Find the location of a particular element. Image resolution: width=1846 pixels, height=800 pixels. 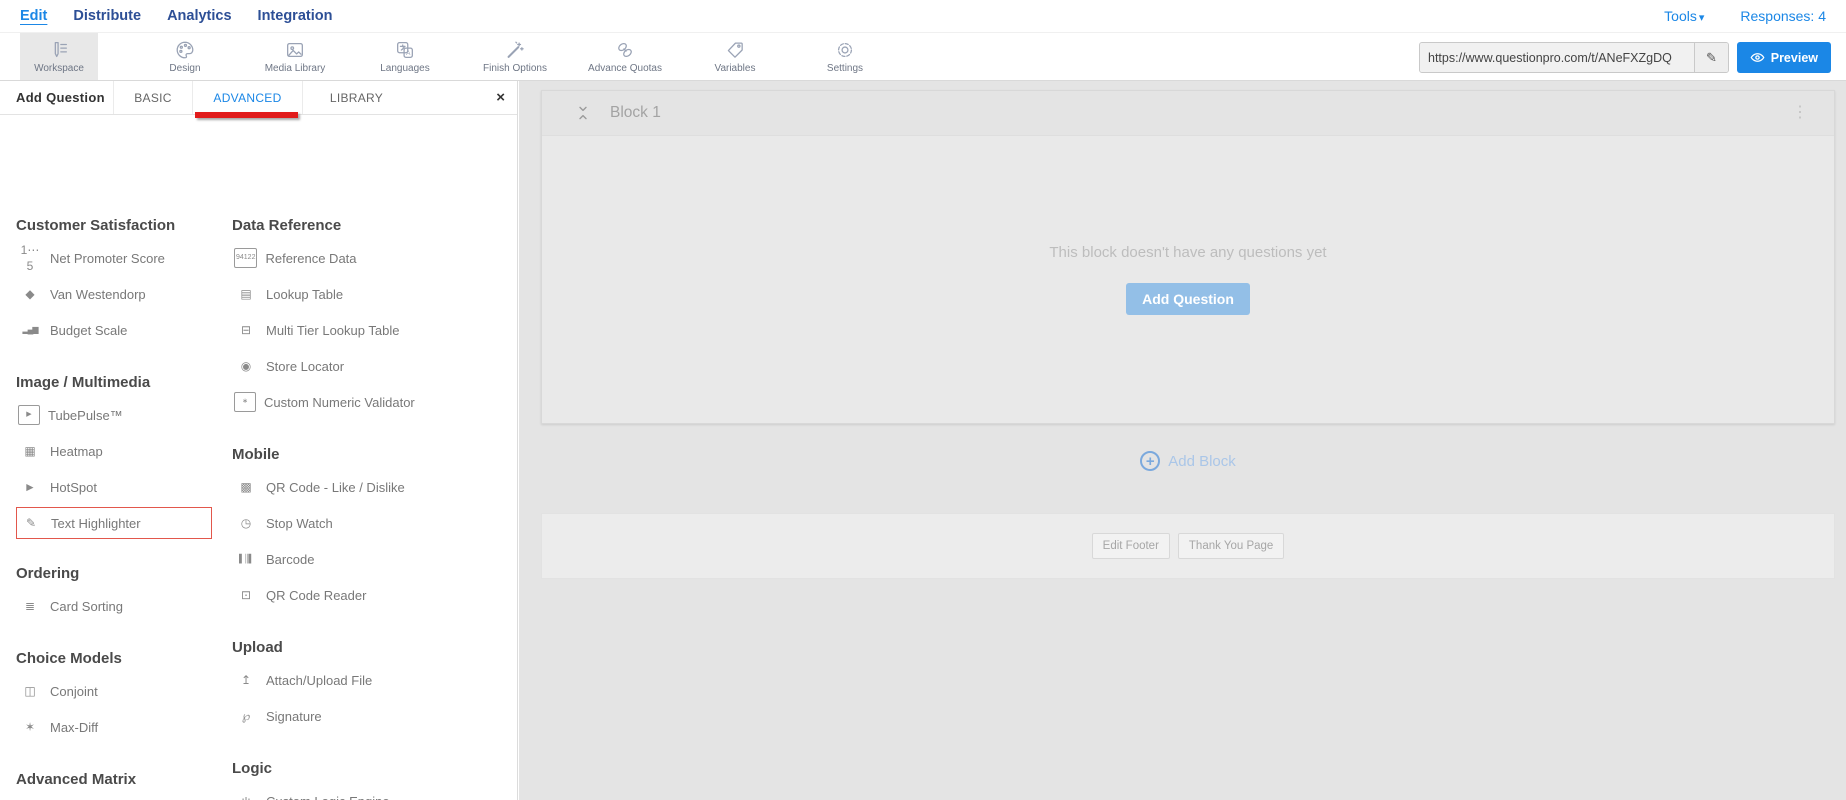

add-block-button: + Add Block is located at coordinates (1188, 461).